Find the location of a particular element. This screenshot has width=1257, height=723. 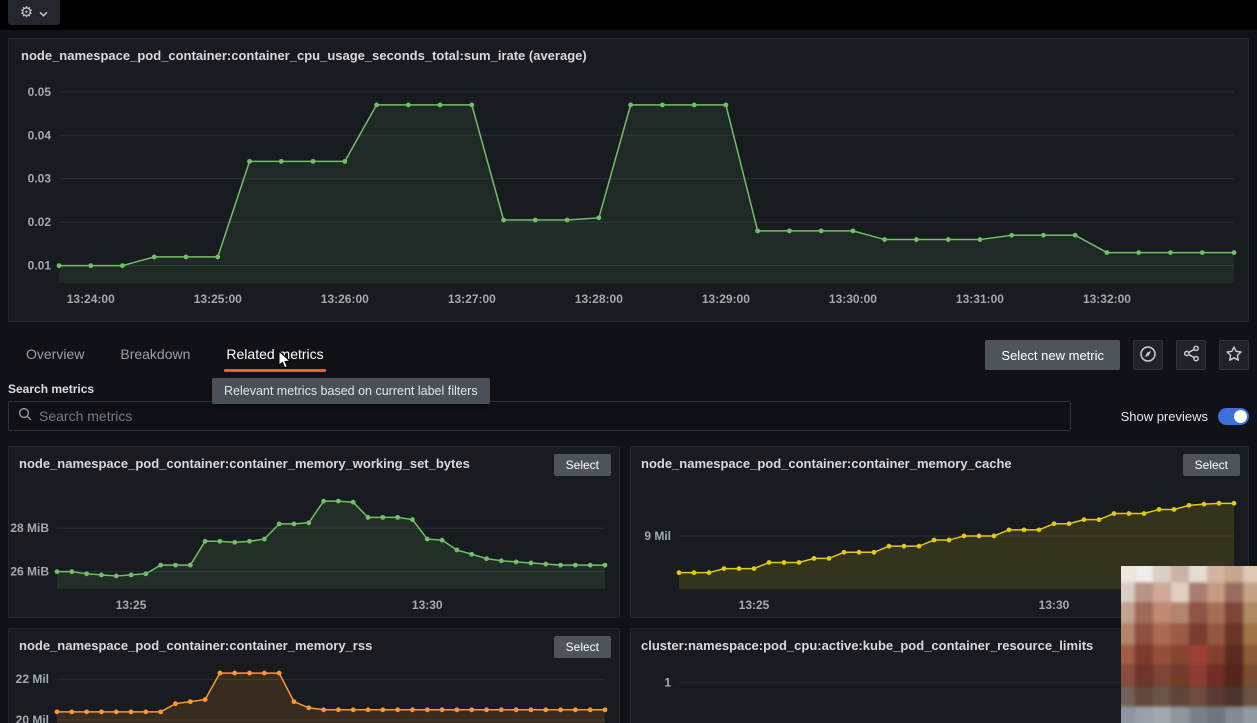

tab-related-metrics: Related metrics is located at coordinates (275, 355).